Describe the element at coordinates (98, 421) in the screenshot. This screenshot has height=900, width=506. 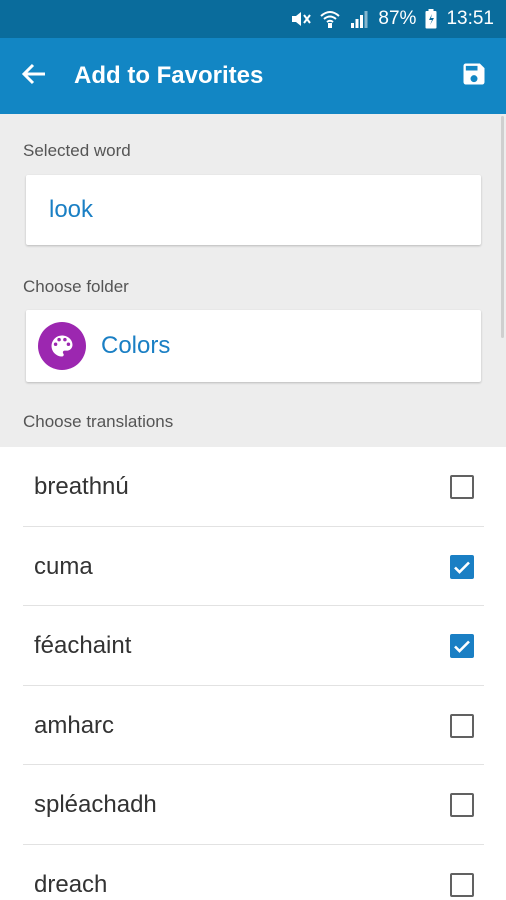
I see `choose-translations-label: Choose translations` at that location.